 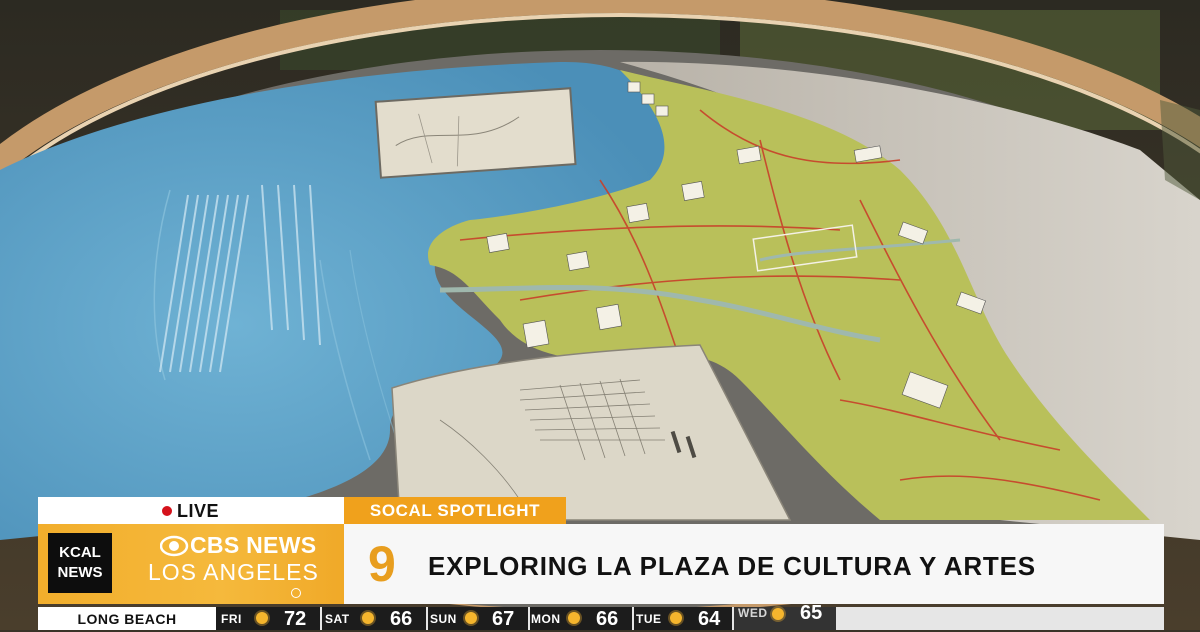 I want to click on forecast-day: FRI, so click(x=231, y=619).